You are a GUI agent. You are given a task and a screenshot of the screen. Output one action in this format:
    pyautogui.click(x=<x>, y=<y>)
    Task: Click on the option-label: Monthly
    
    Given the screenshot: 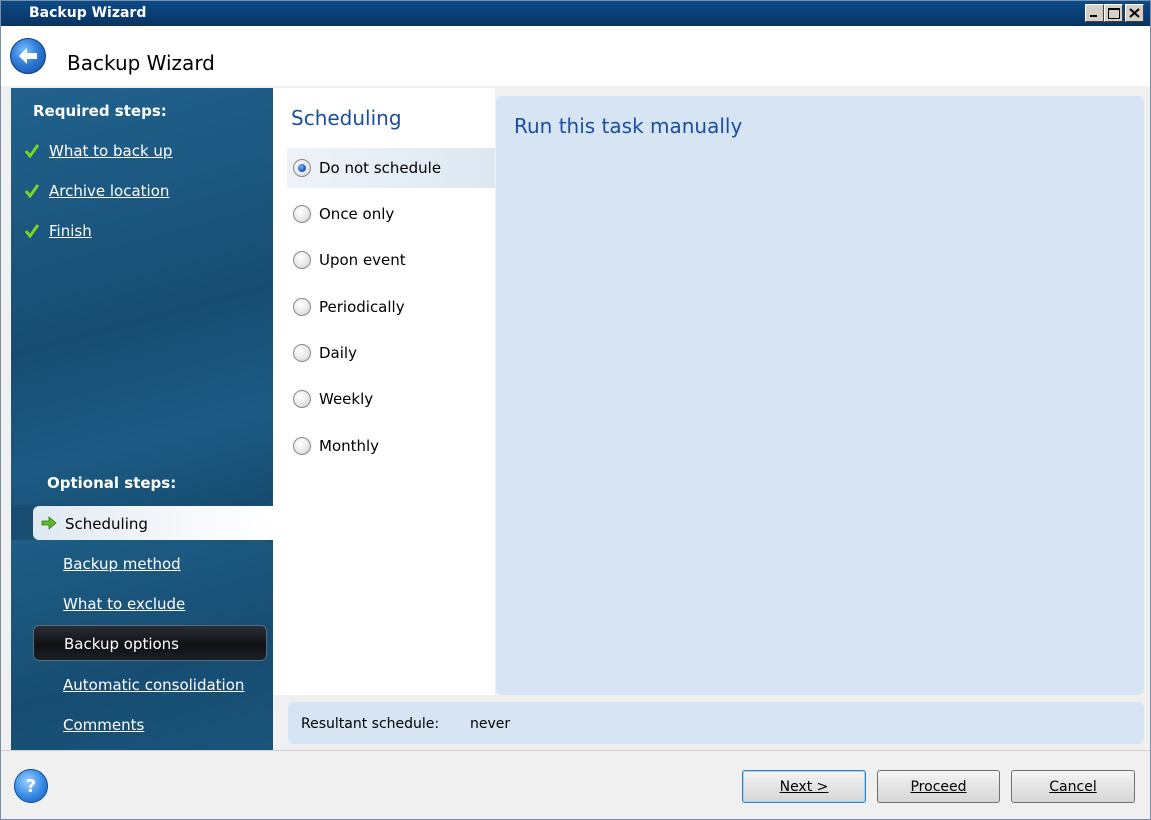 What is the action you would take?
    pyautogui.click(x=349, y=446)
    